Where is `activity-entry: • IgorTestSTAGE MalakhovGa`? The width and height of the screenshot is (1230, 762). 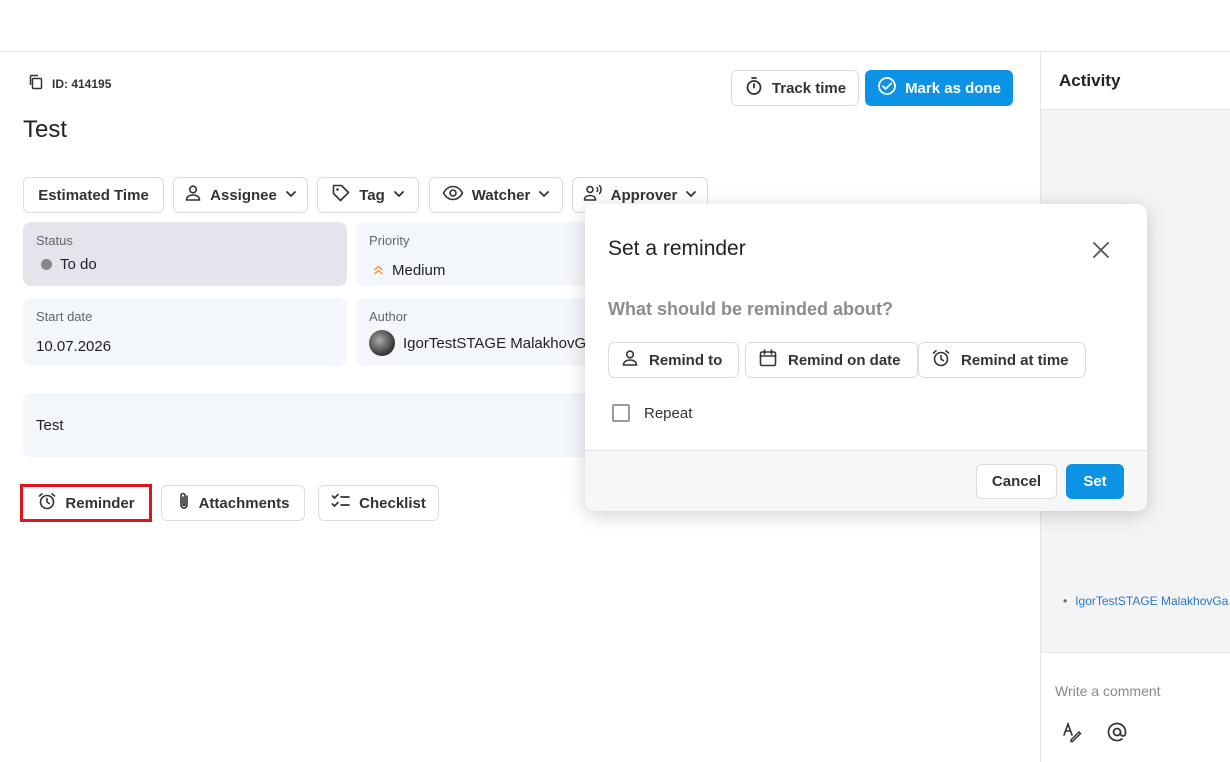
activity-entry: • IgorTestSTAGE MalakhovGa is located at coordinates (1145, 601).